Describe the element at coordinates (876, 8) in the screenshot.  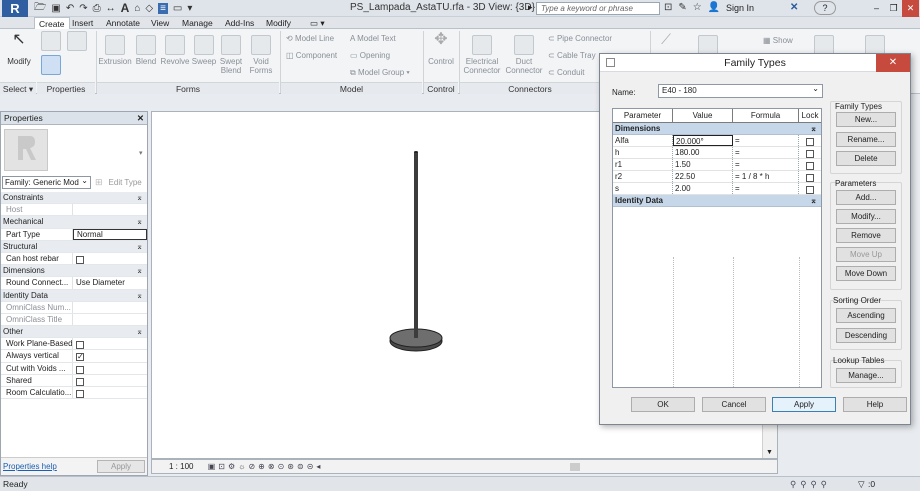
I see `minimize-icon: ‒` at that location.